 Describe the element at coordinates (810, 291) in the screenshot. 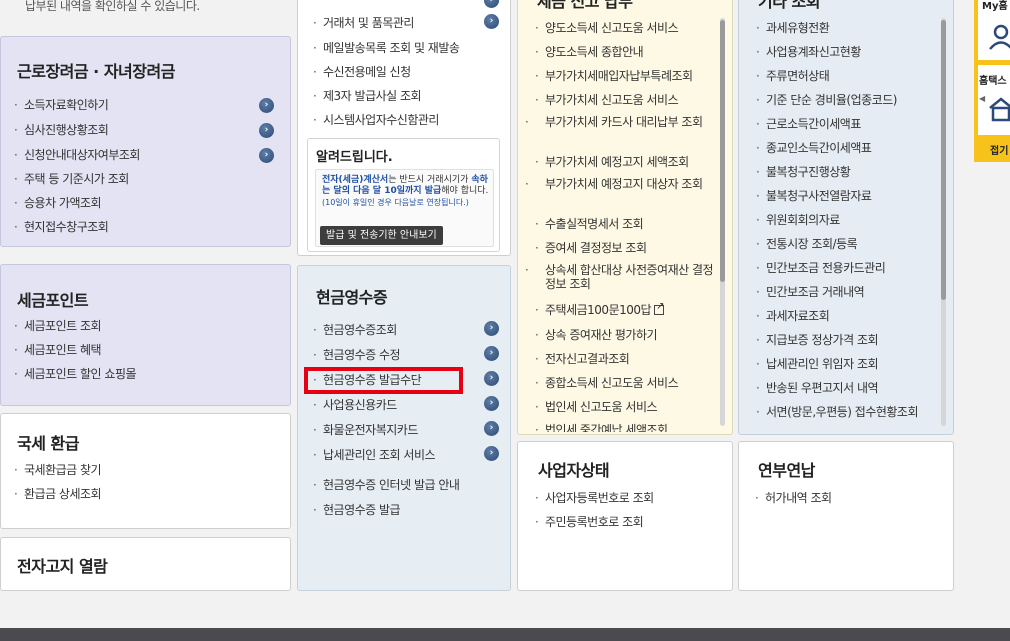

I see `etc-item-12: · 민간보조금 거래내역` at that location.